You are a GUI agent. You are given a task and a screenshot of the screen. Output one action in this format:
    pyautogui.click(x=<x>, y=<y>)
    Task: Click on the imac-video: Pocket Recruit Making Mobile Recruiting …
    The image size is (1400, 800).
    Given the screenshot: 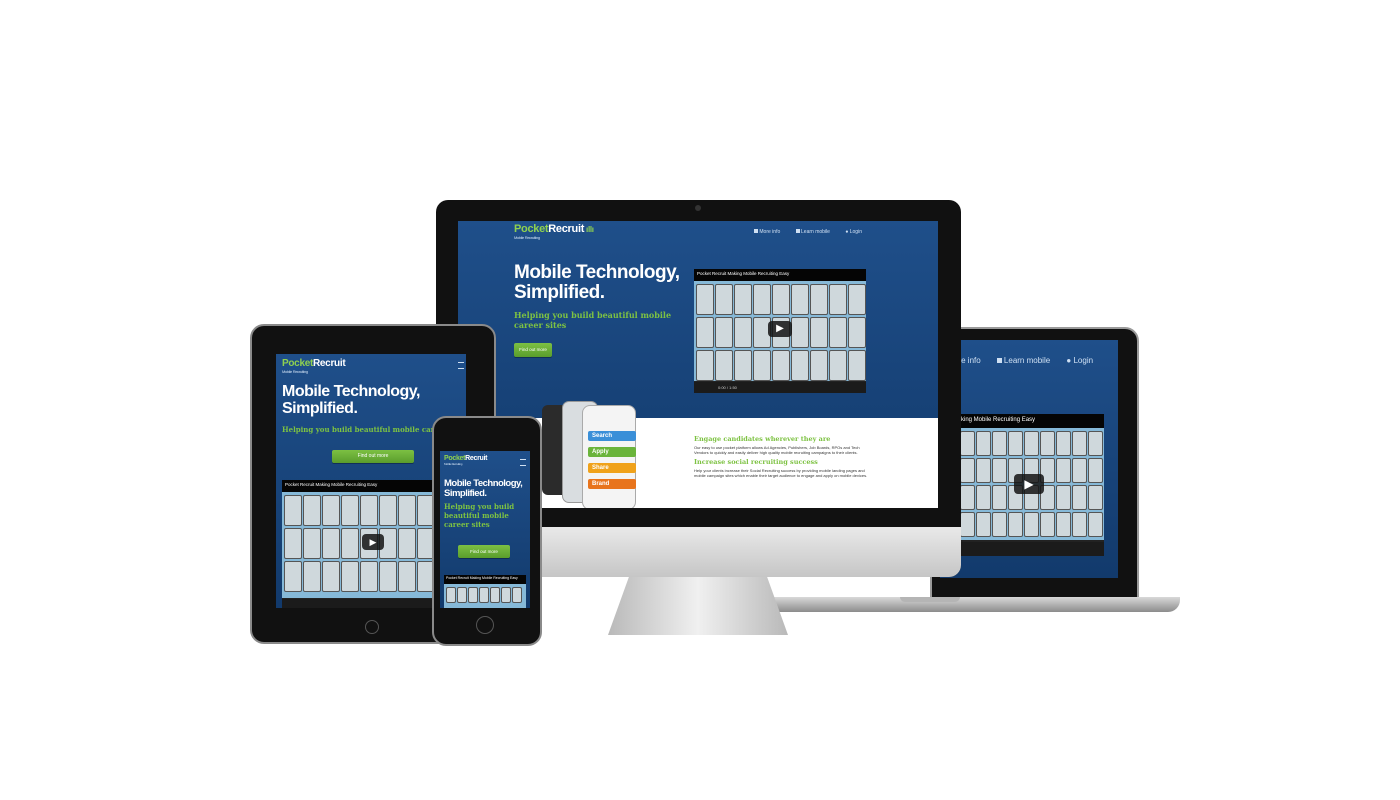 What is the action you would take?
    pyautogui.click(x=780, y=331)
    